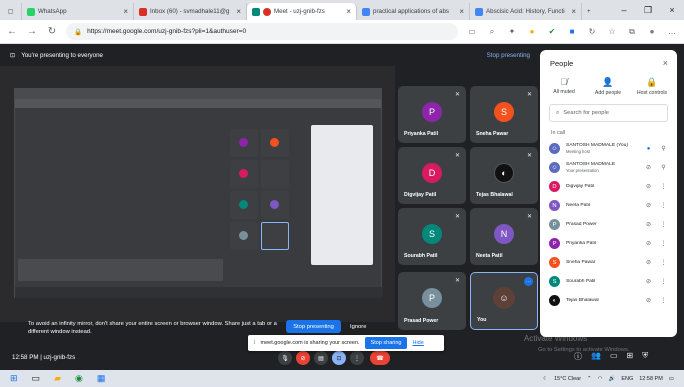 Image resolution: width=684 pixels, height=387 pixels. What do you see at coordinates (472, 31) in the screenshot?
I see `screen-share-icon: ▭` at bounding box center [472, 31].